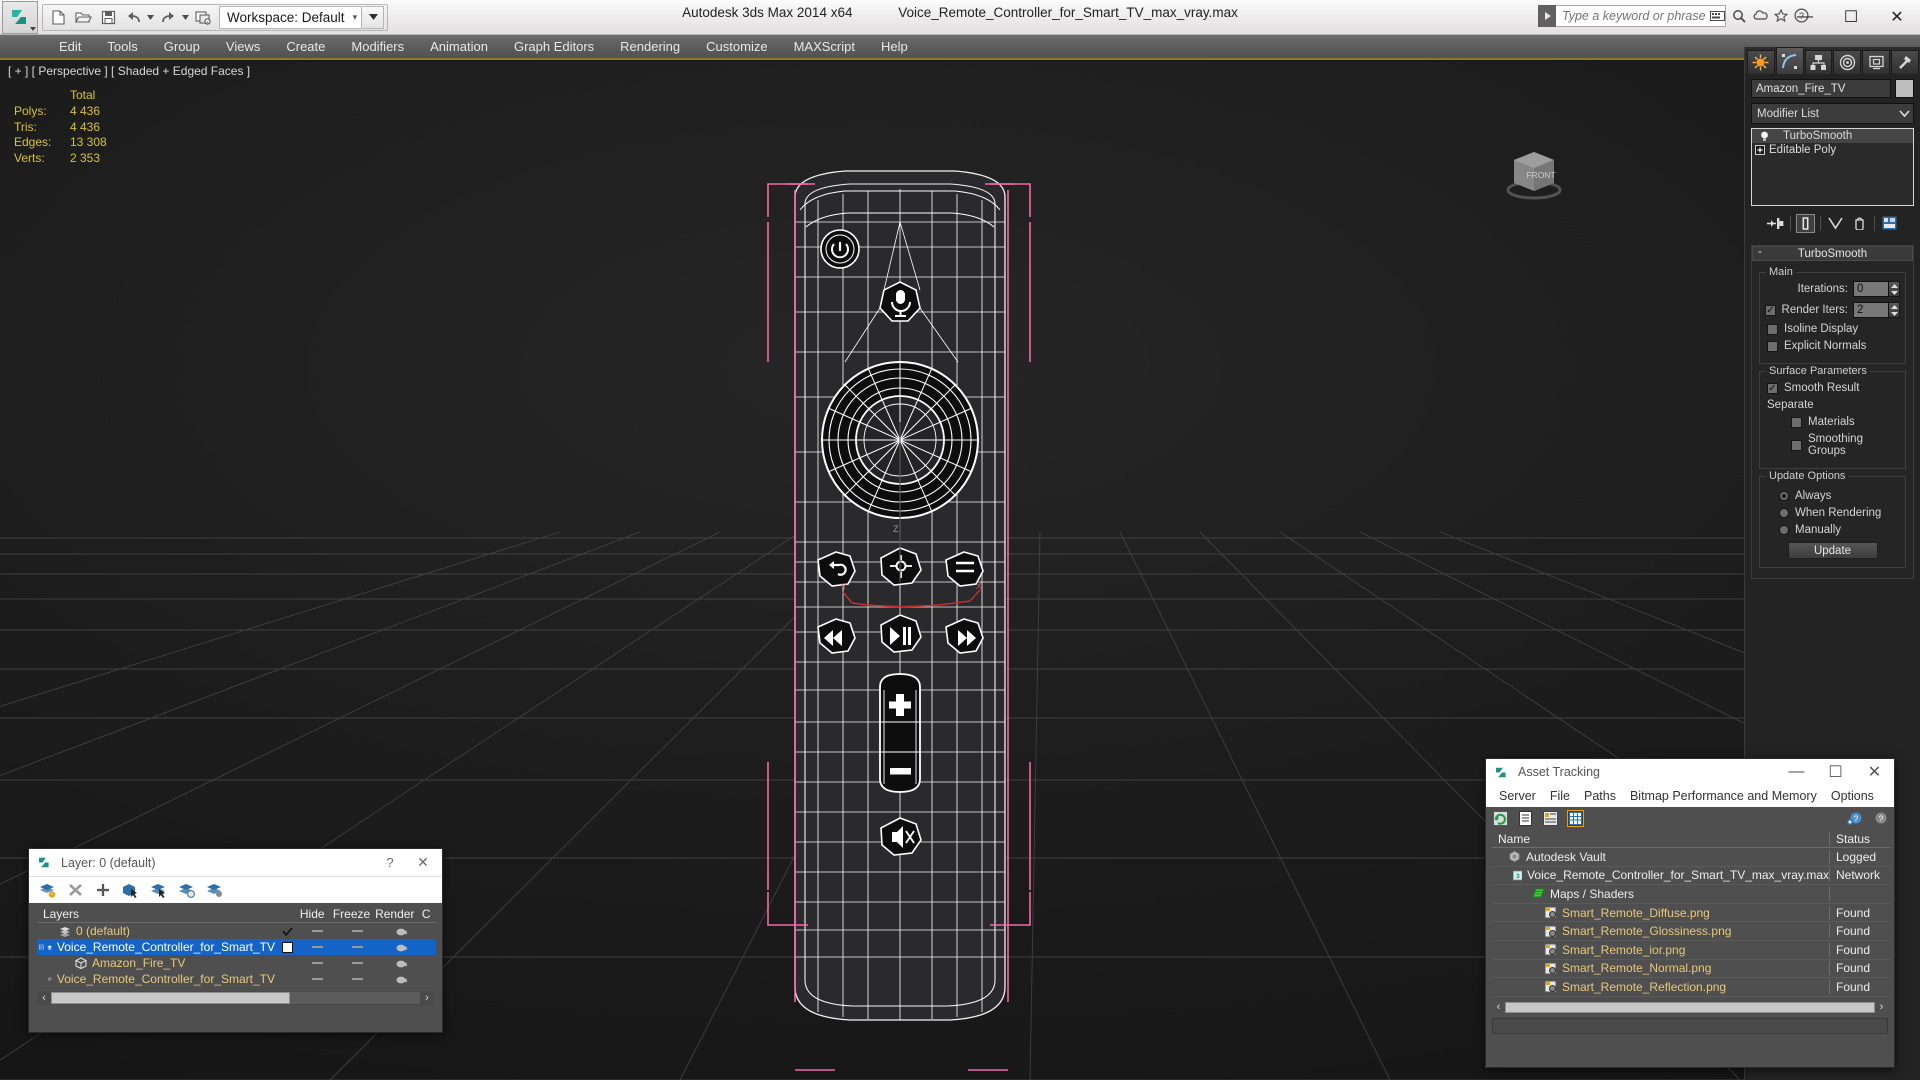  I want to click on help-add-icon: ?, so click(1854, 818).